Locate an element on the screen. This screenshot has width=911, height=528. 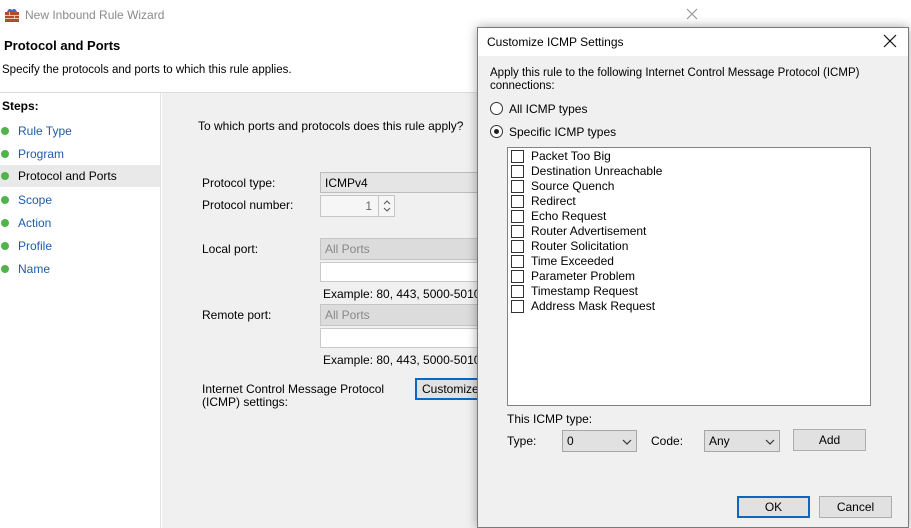
checkbox-label: Time Exceeded is located at coordinates (572, 261).